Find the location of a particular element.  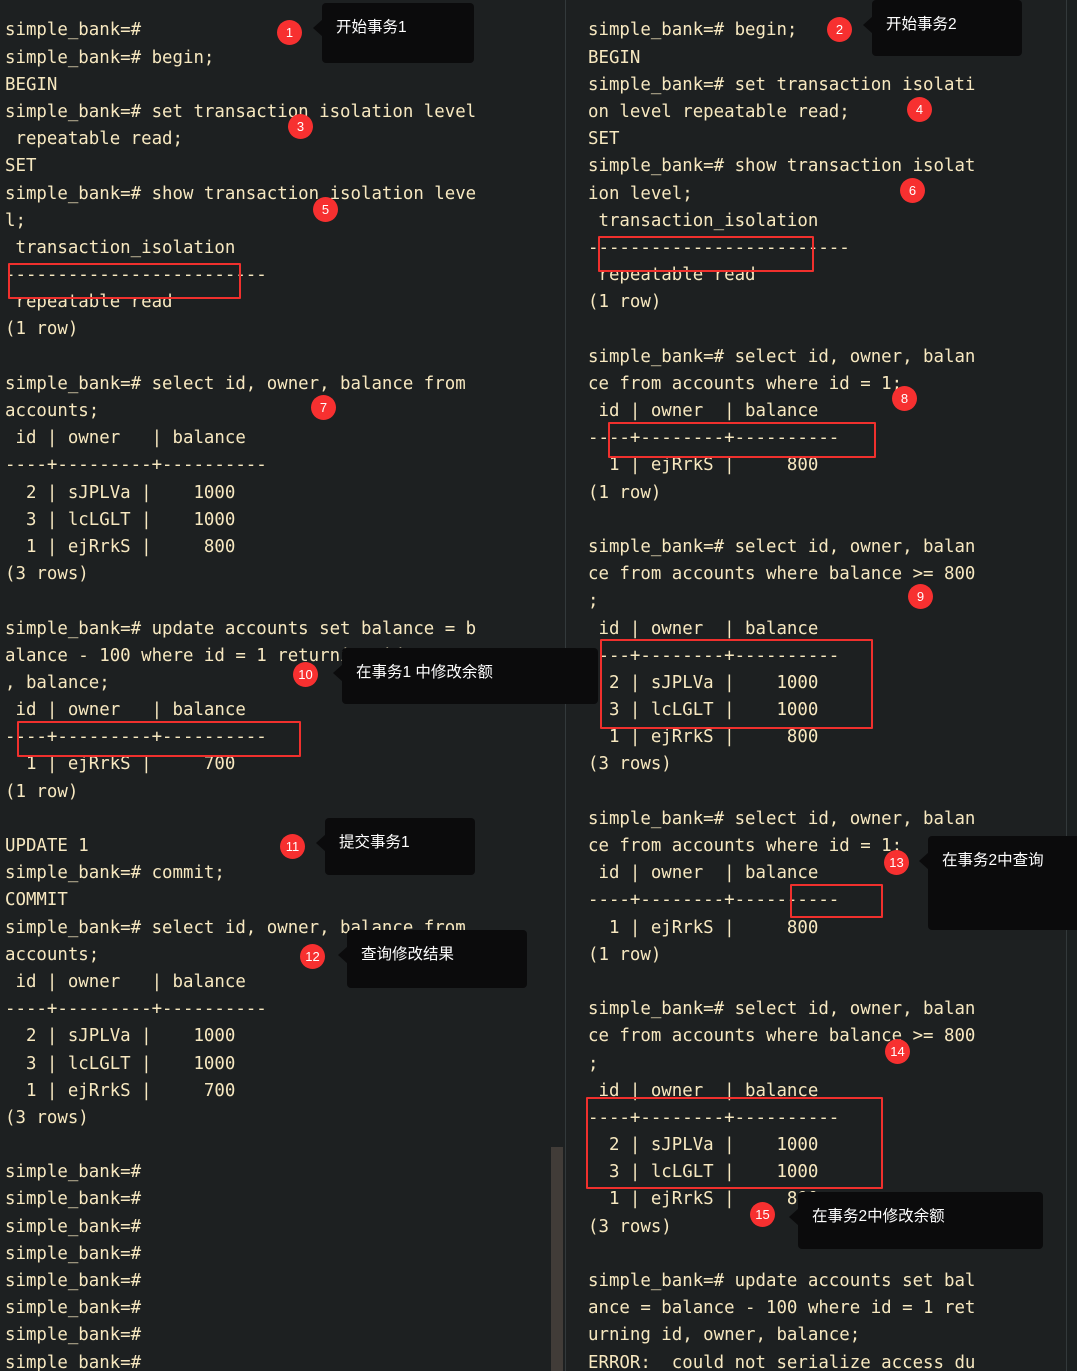

terminal-line: on level repeatable read; is located at coordinates (719, 111).